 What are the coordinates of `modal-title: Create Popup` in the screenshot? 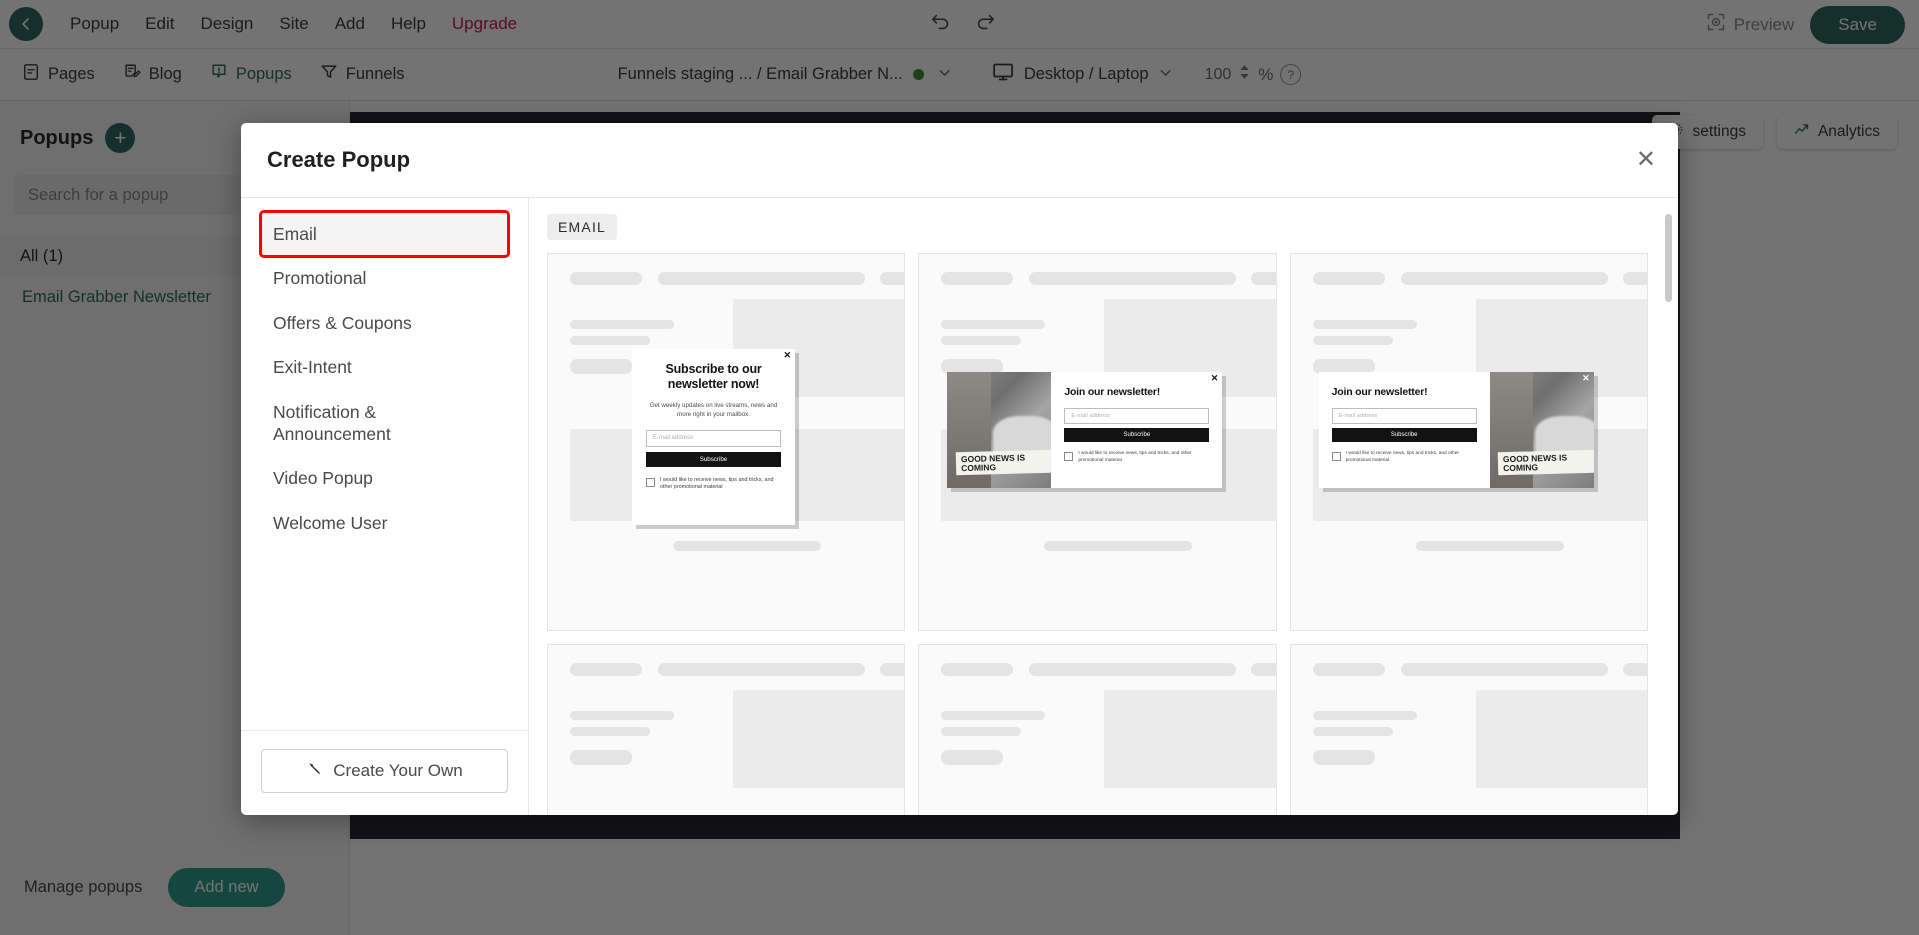 It's located at (339, 159).